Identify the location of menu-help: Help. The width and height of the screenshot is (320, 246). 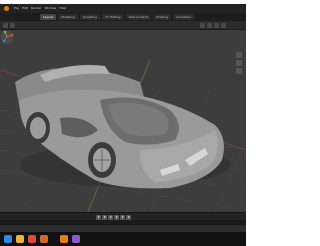
(62, 8).